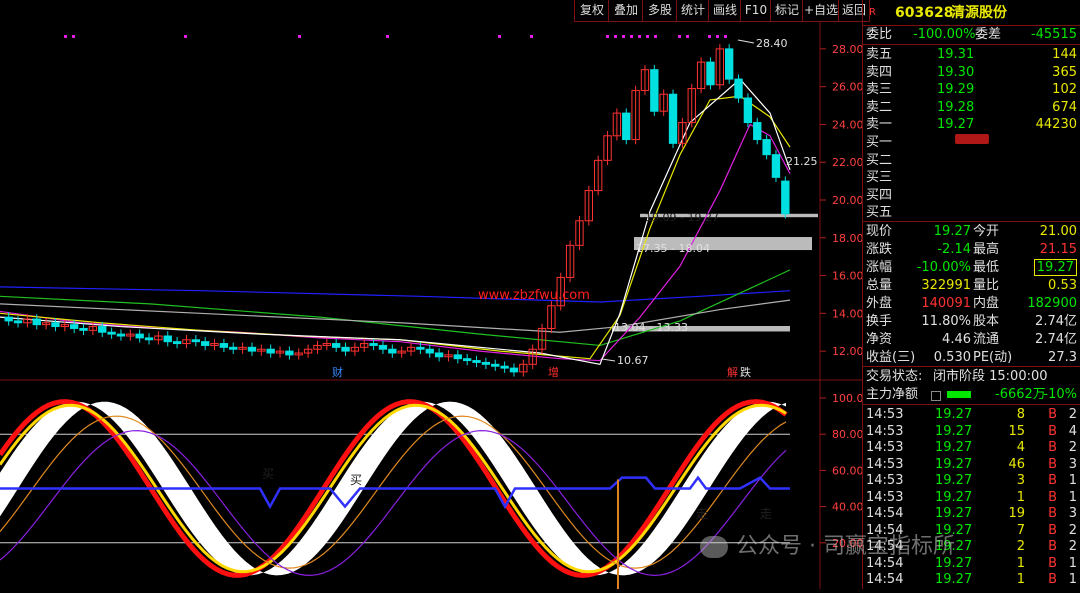  Describe the element at coordinates (847, 200) in the screenshot. I see `y-tick-label: 20.00` at that location.